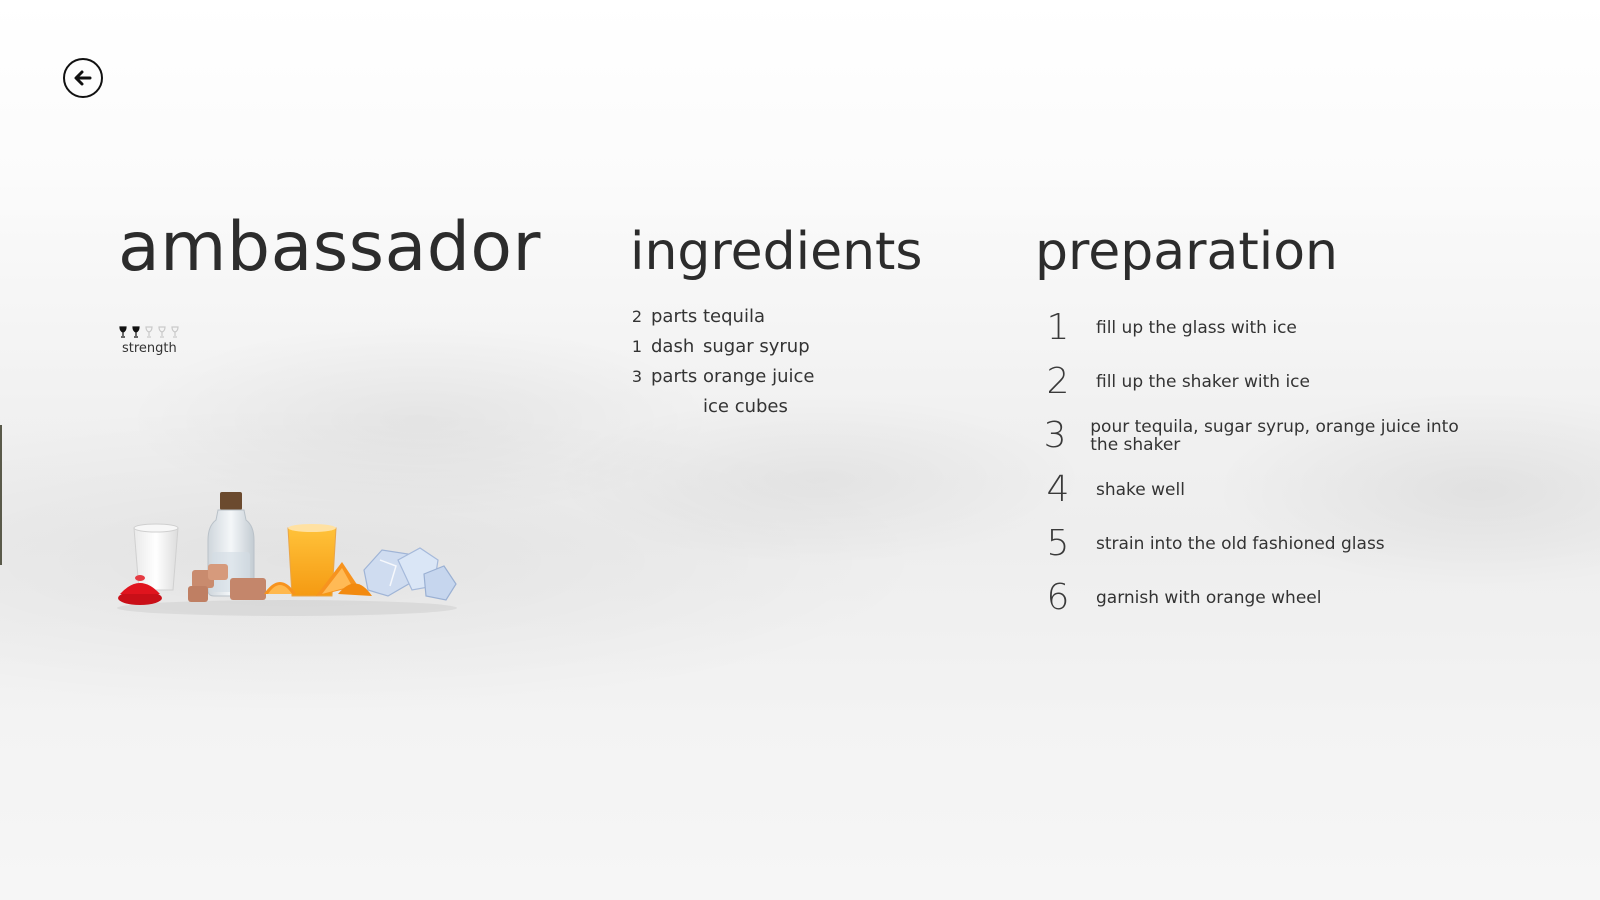 The image size is (1600, 900). What do you see at coordinates (410, 574) in the screenshot?
I see `ice-cubes-image` at bounding box center [410, 574].